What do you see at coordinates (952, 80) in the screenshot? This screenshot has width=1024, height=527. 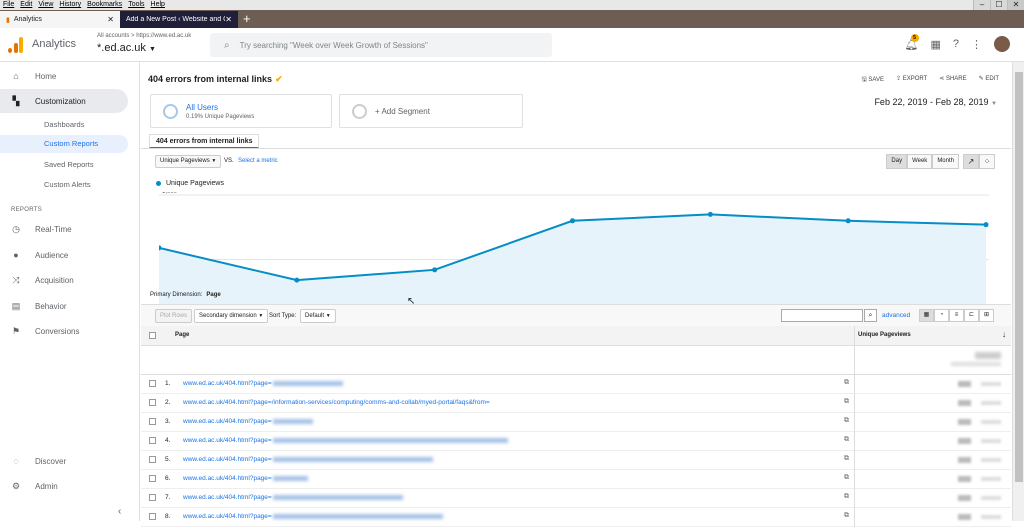 I see `share-button: ⋖ SHARE` at bounding box center [952, 80].